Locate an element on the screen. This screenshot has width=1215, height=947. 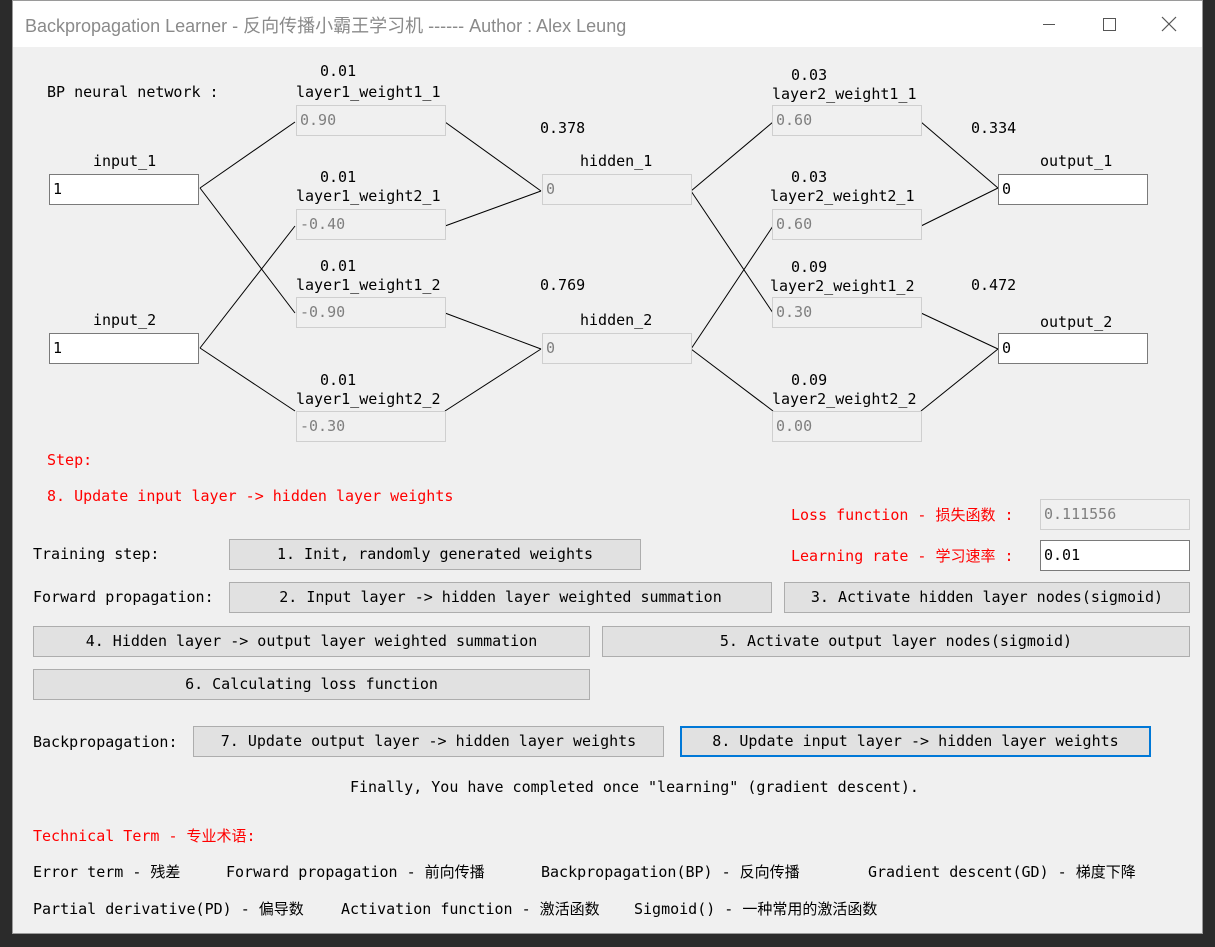
hidden-2-field: 0 is located at coordinates (617, 348).